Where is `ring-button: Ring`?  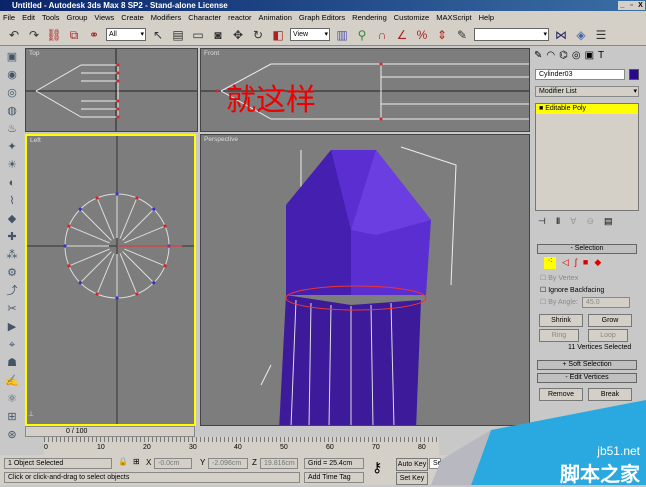
ring-button: Ring is located at coordinates (559, 335).